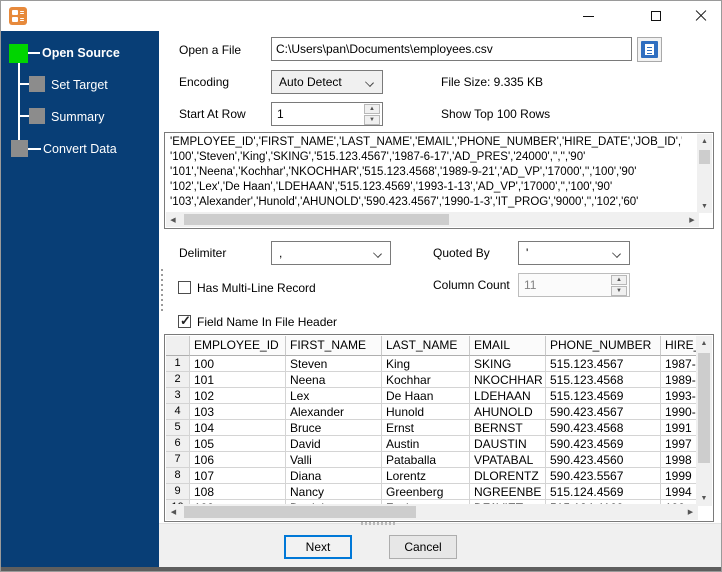 The width and height of the screenshot is (722, 572). What do you see at coordinates (327, 82) in the screenshot?
I see `encoding-select: Auto Detect` at bounding box center [327, 82].